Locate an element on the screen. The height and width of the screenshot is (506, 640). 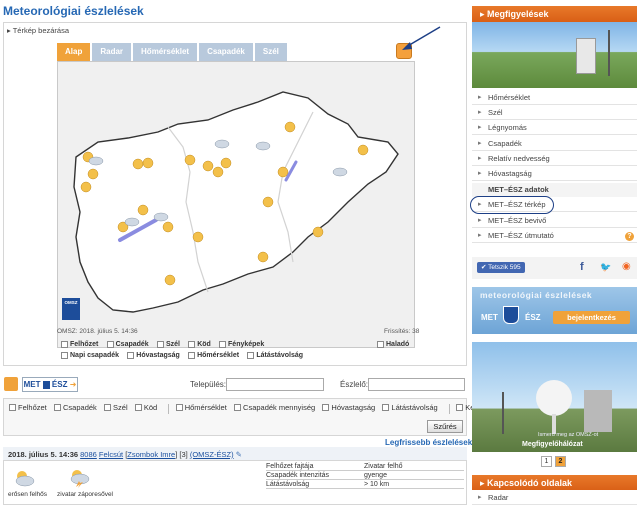
filter-button: Szűrés is located at coordinates (445, 426).